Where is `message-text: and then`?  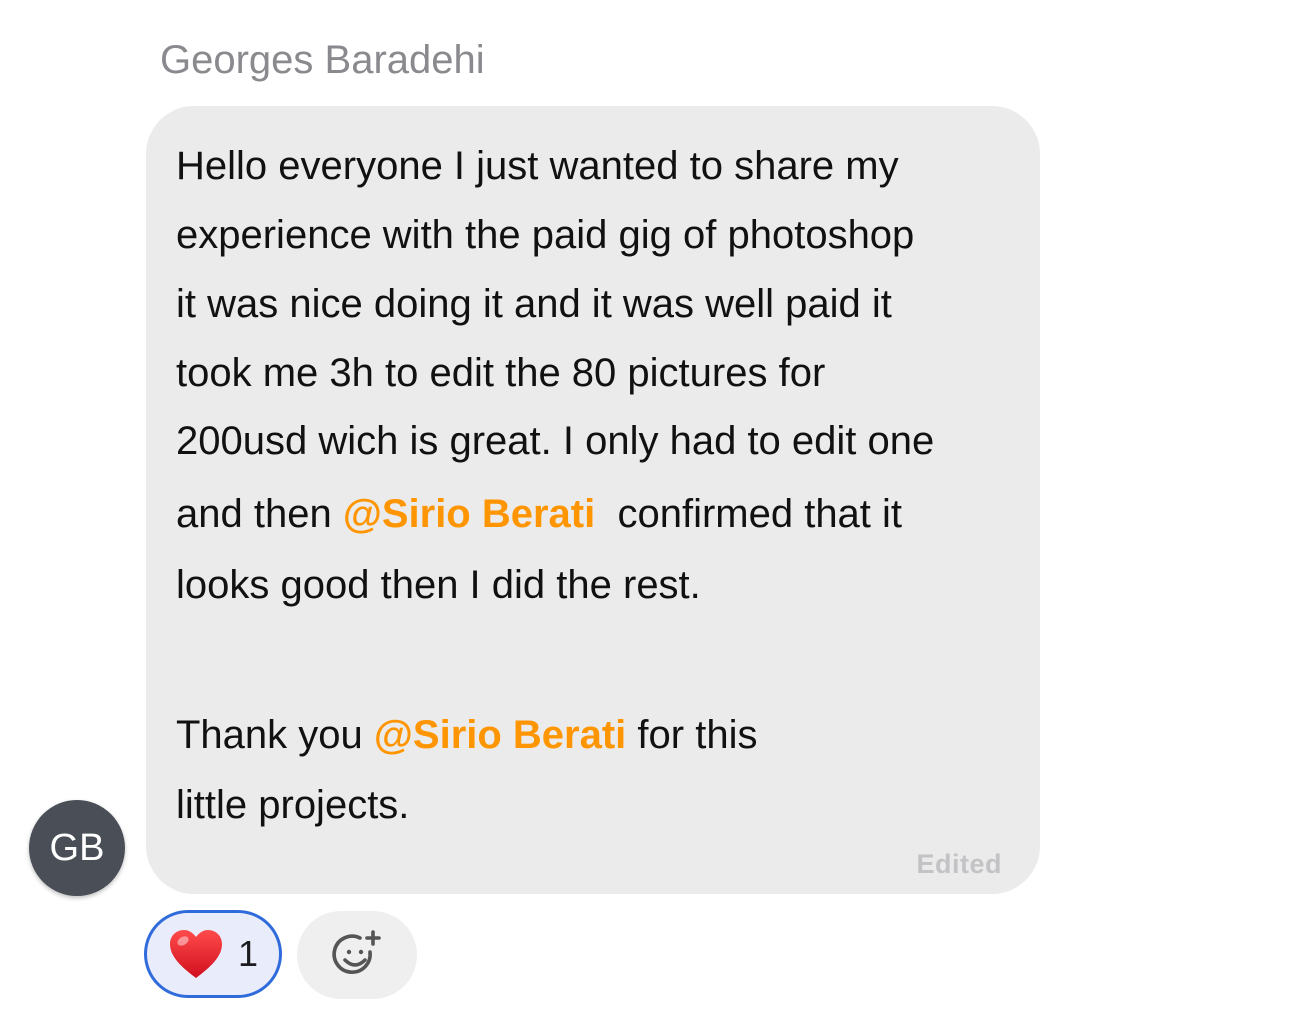 message-text: and then is located at coordinates (259, 514).